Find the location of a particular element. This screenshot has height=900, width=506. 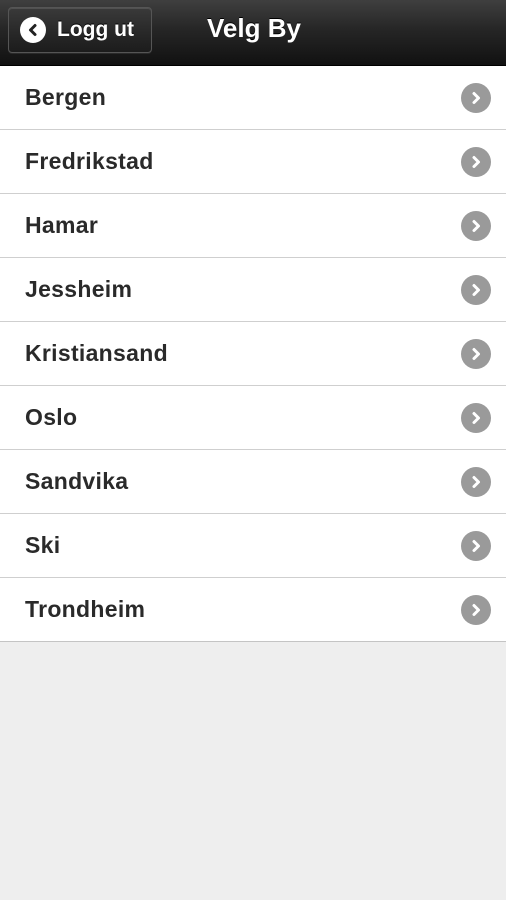

list-item-kristiansand: Kristiansand is located at coordinates (253, 354).